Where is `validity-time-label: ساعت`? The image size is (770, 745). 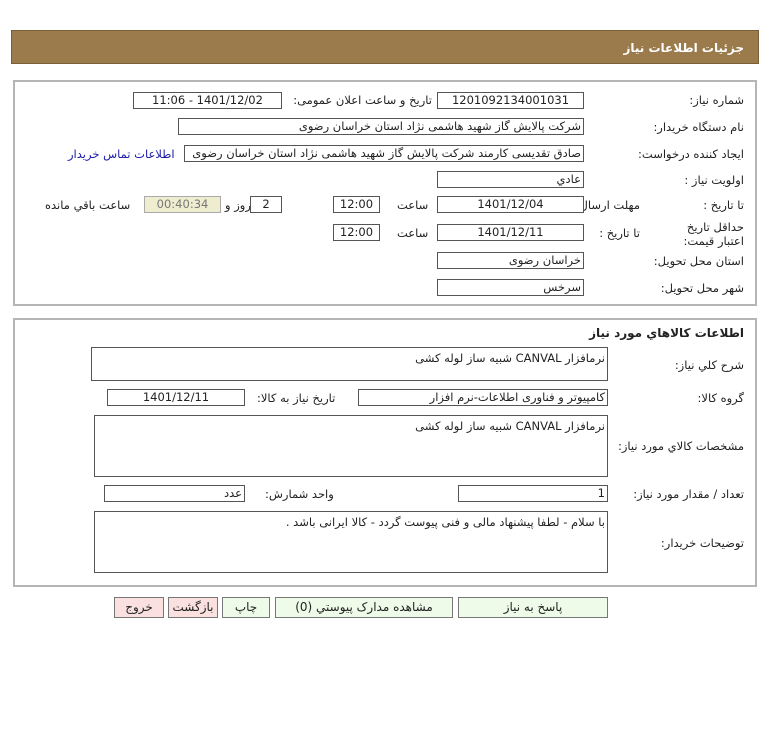
validity-time-label: ساعت is located at coordinates (413, 233).